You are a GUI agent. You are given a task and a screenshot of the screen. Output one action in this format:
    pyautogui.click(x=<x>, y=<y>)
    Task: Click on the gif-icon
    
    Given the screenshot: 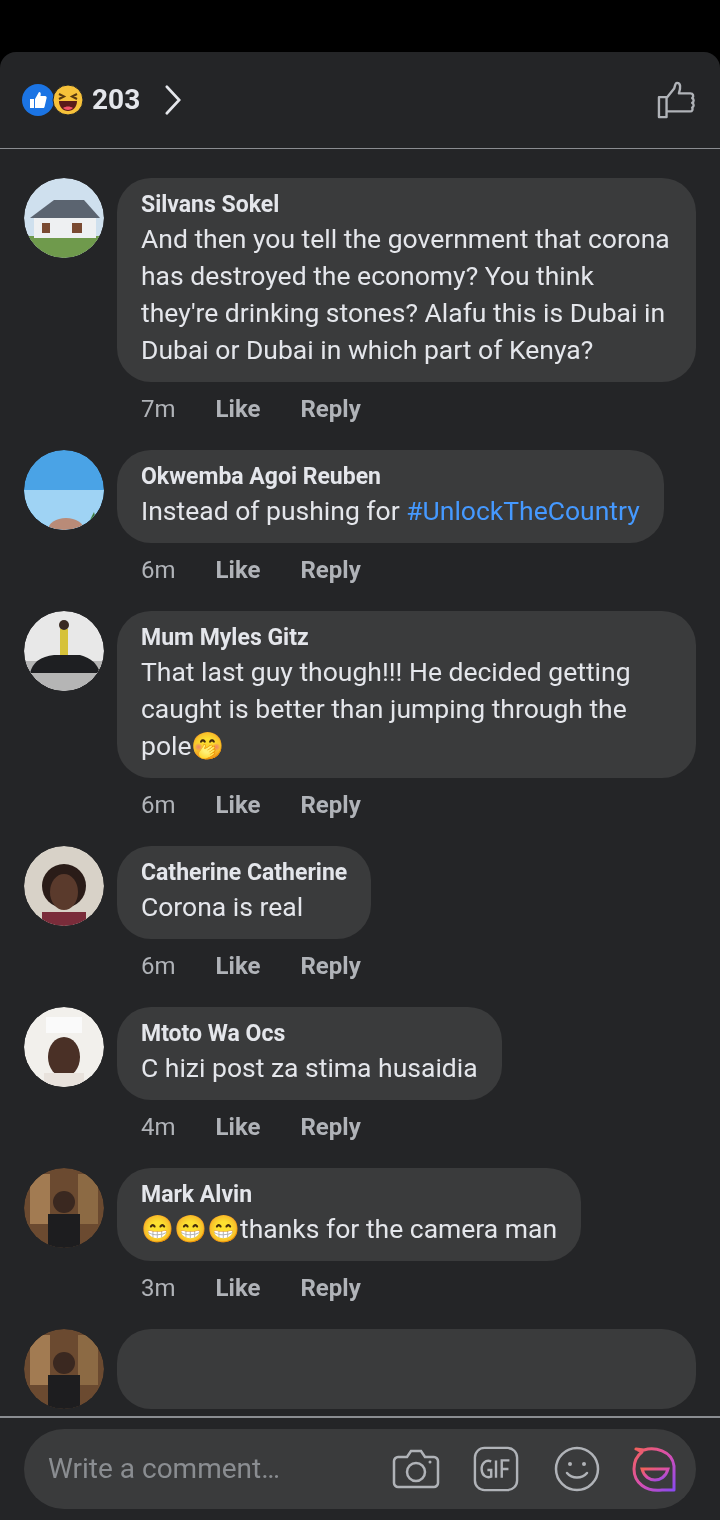 What is the action you would take?
    pyautogui.click(x=496, y=1469)
    